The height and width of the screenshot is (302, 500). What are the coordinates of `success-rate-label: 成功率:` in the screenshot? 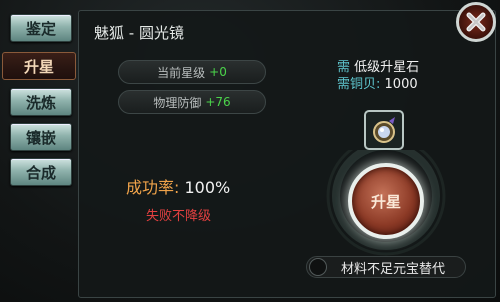 It's located at (153, 187).